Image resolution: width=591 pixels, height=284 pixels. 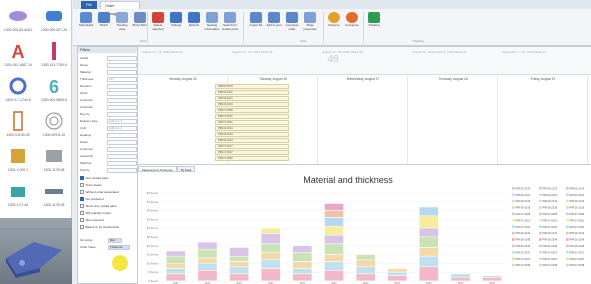 I want to click on timeline-job: PRF17-0005, so click(x=252, y=111).